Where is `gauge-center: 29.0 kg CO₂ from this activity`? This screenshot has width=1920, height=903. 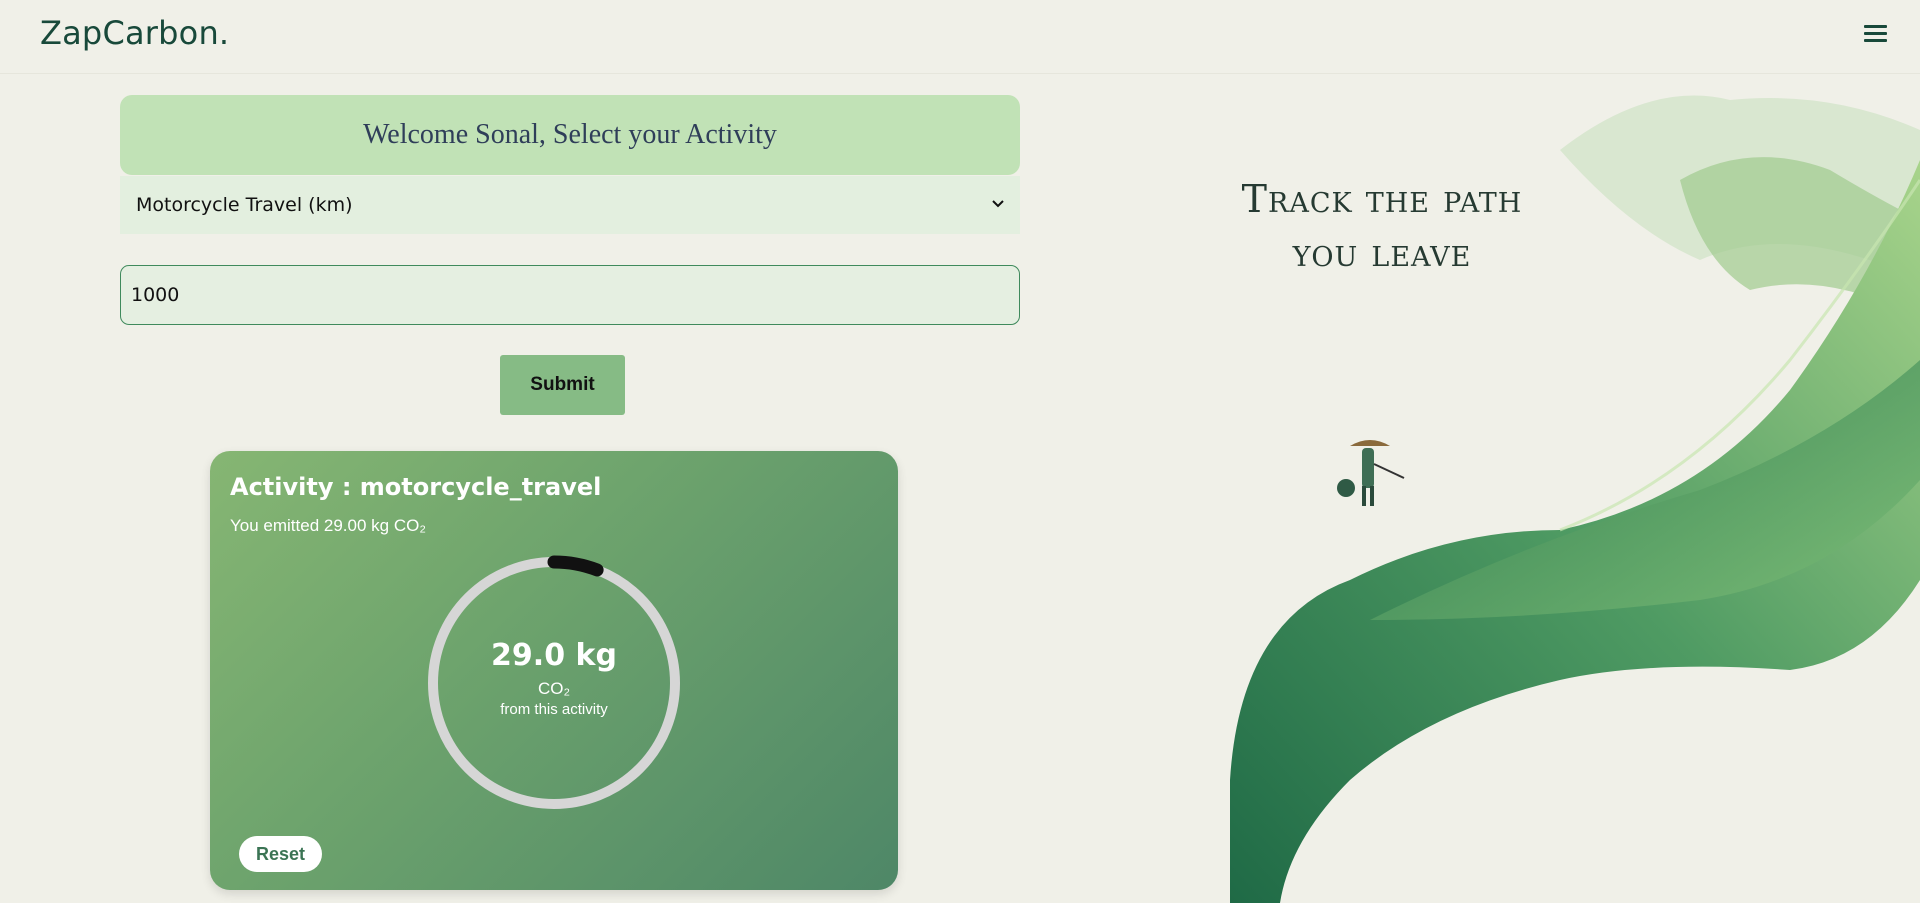
gauge-center: 29.0 kg CO₂ from this activity is located at coordinates (554, 683).